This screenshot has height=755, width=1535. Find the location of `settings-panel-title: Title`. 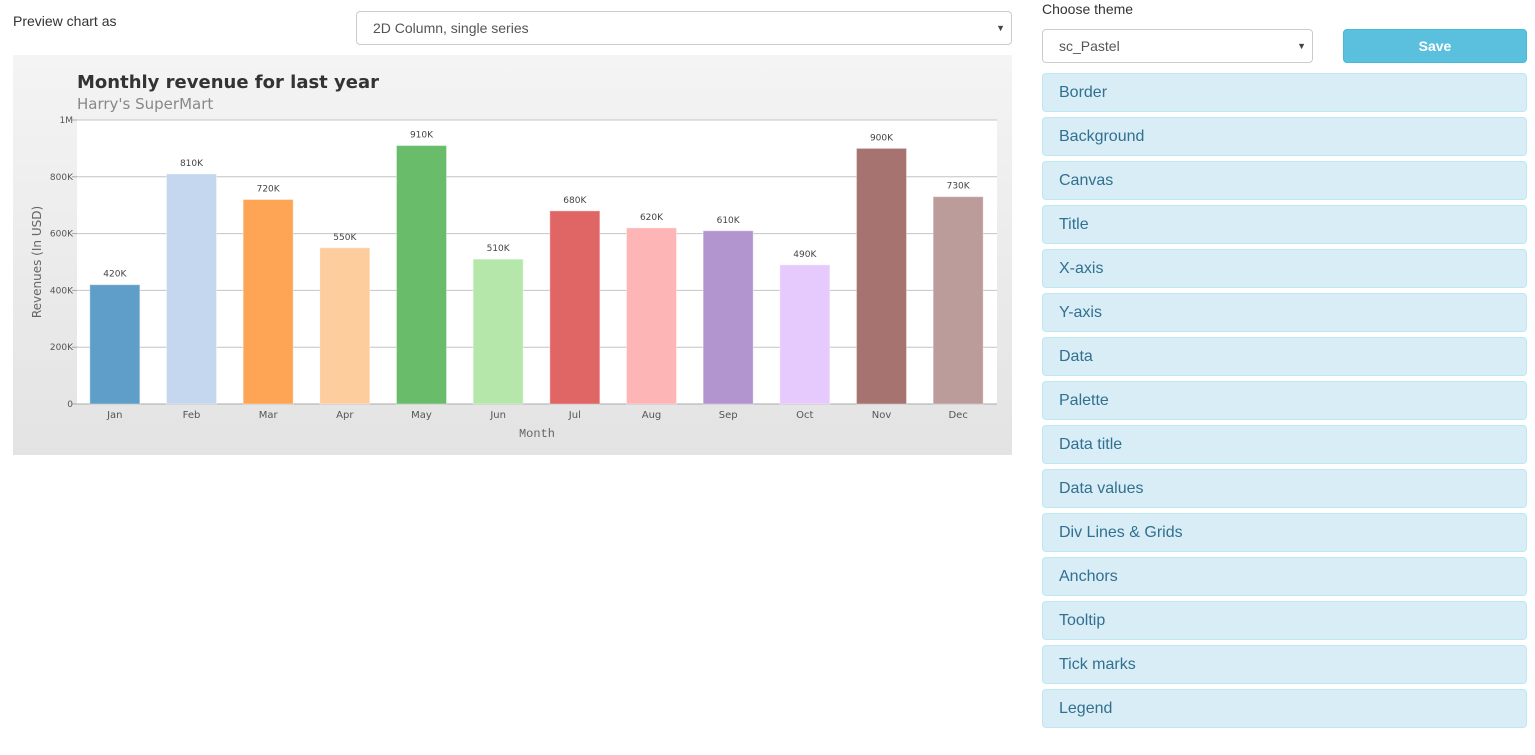

settings-panel-title: Title is located at coordinates (1284, 224).